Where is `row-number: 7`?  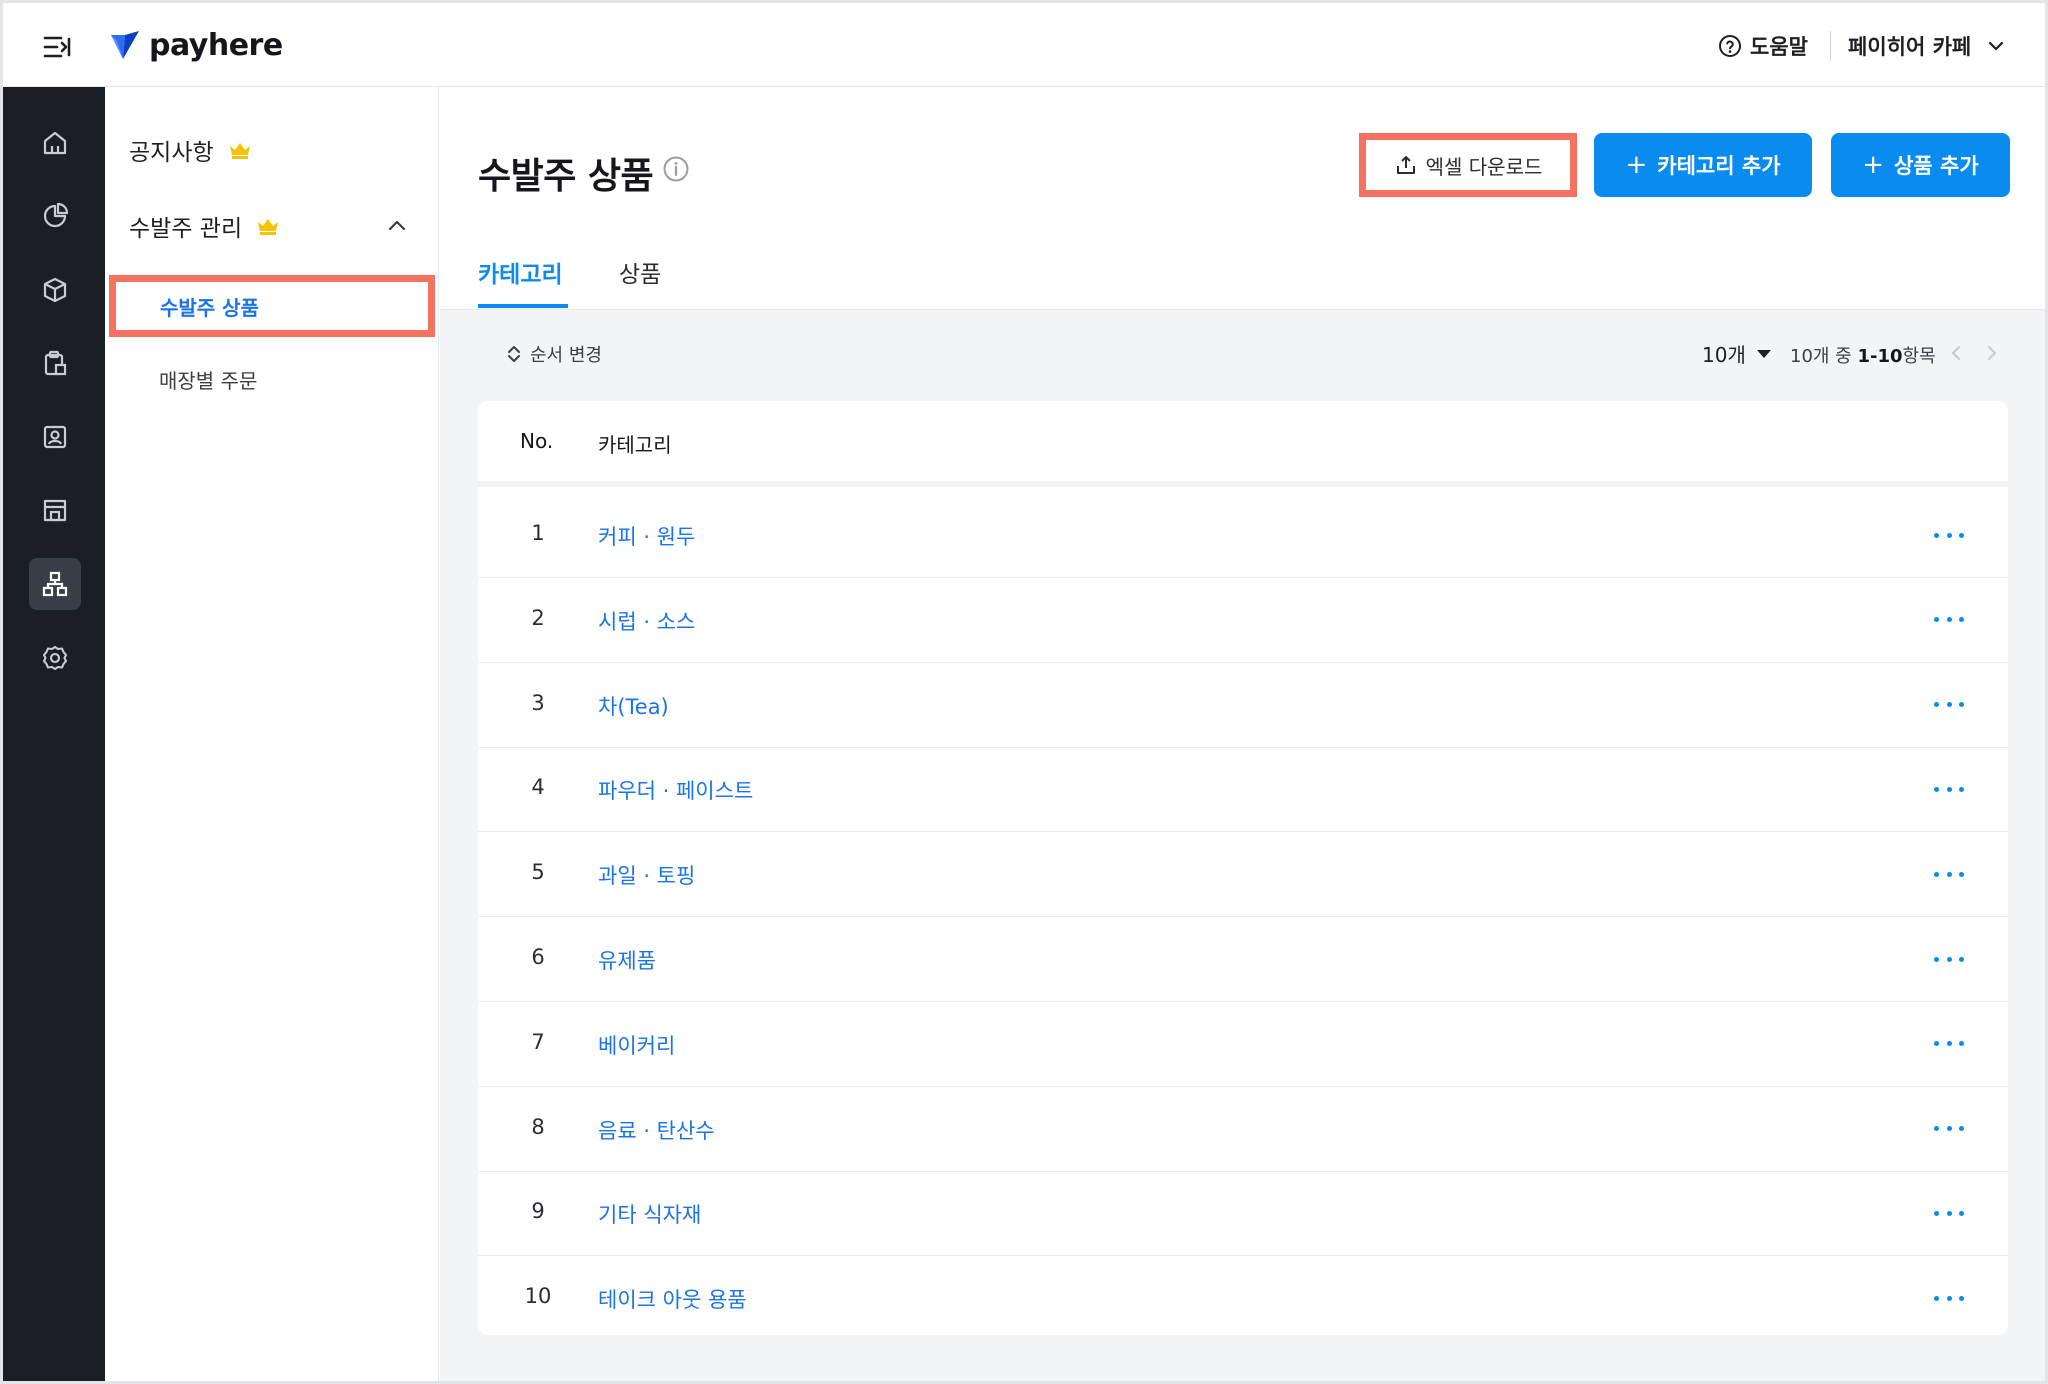
row-number: 7 is located at coordinates (538, 1041).